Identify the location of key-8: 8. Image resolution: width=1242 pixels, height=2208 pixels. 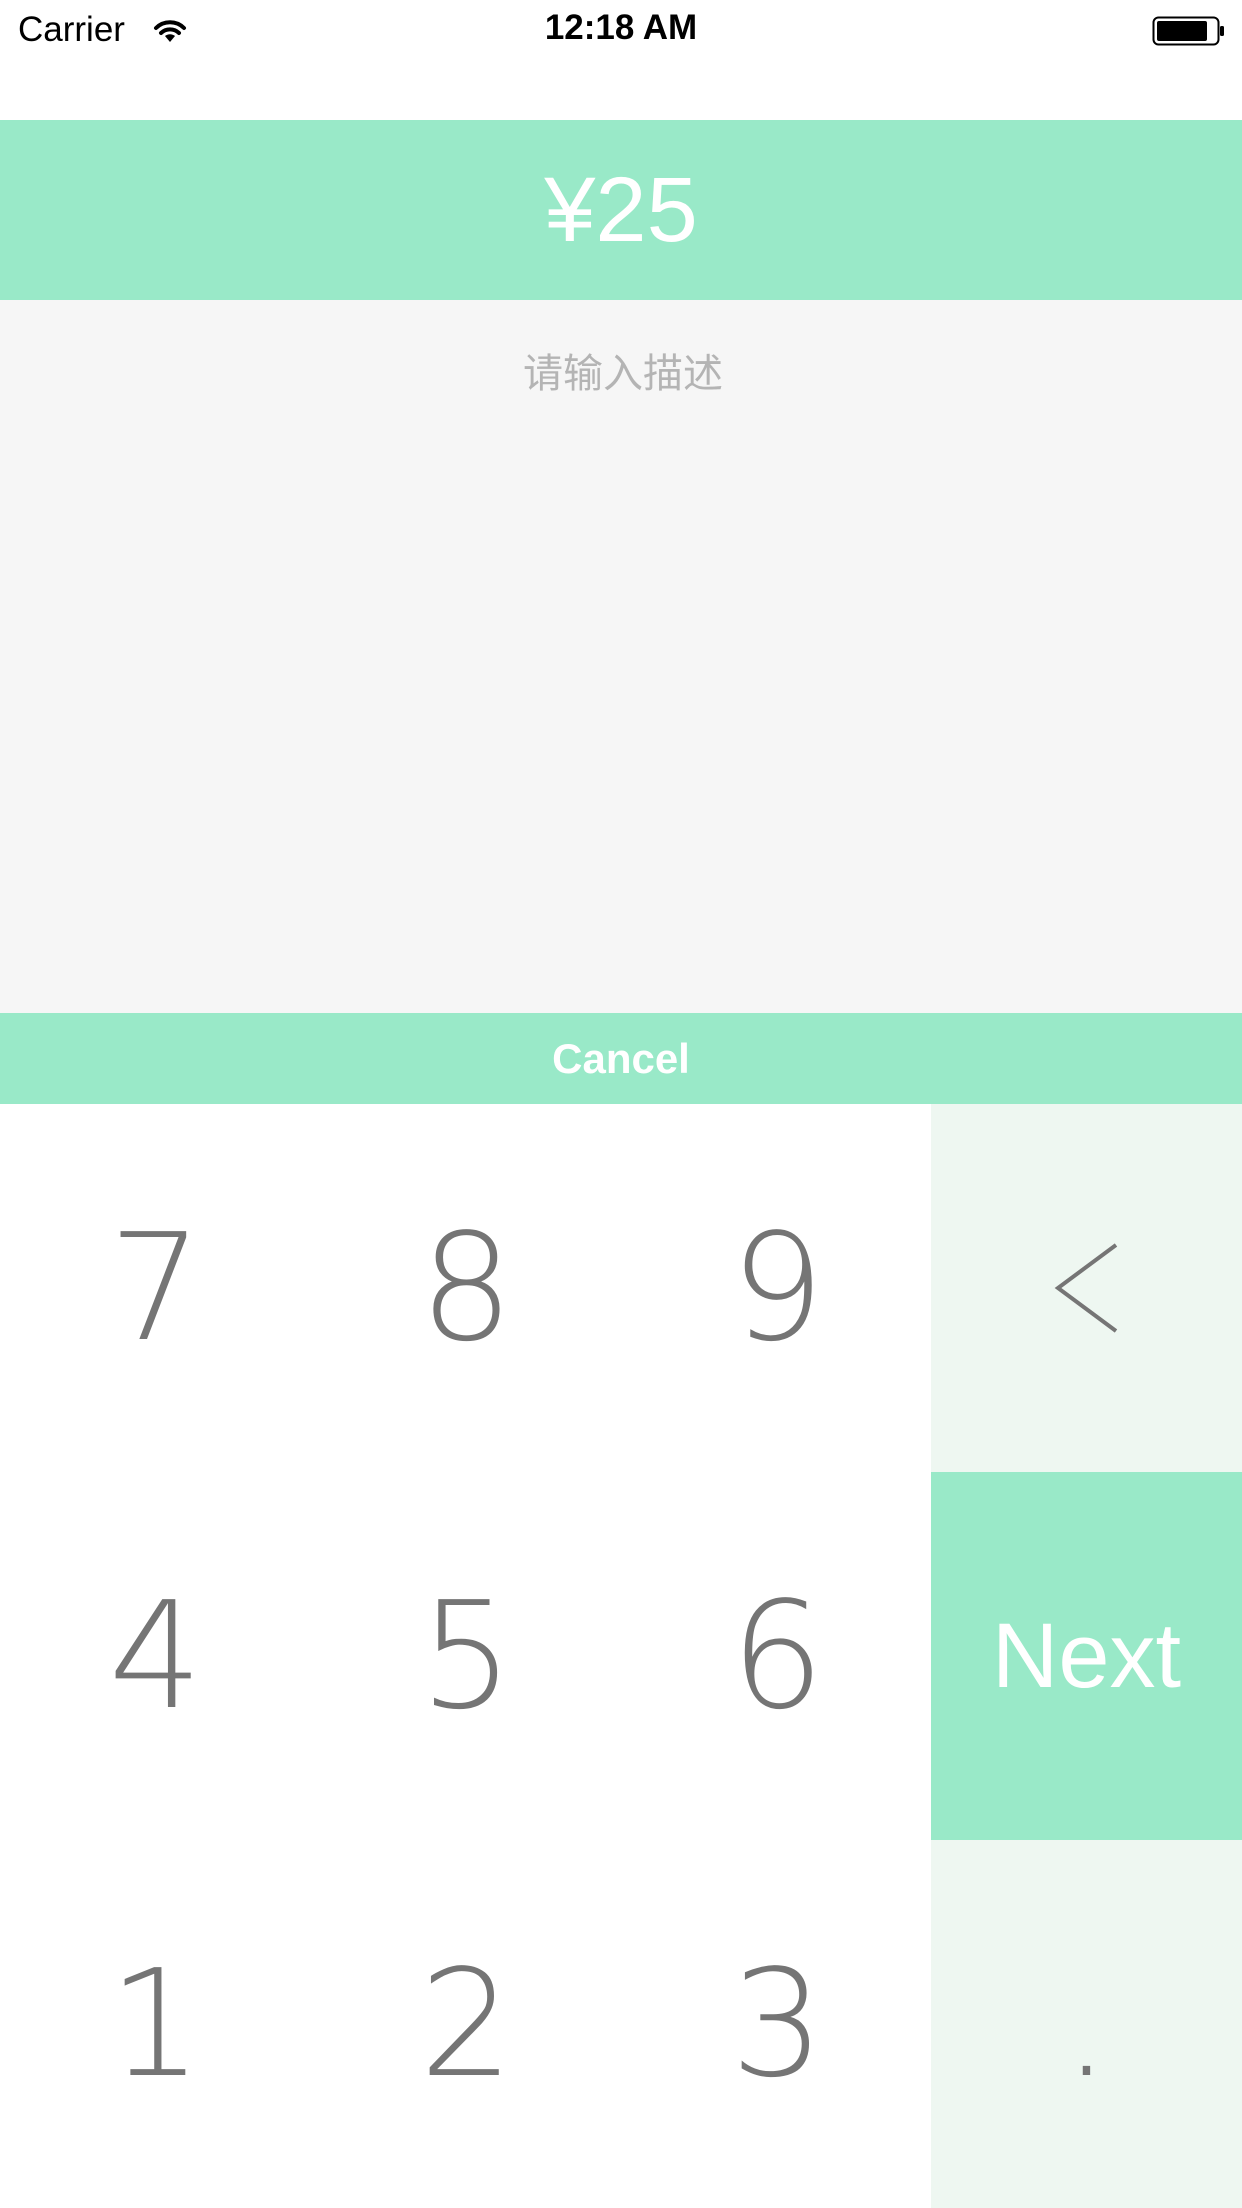
(466, 1288).